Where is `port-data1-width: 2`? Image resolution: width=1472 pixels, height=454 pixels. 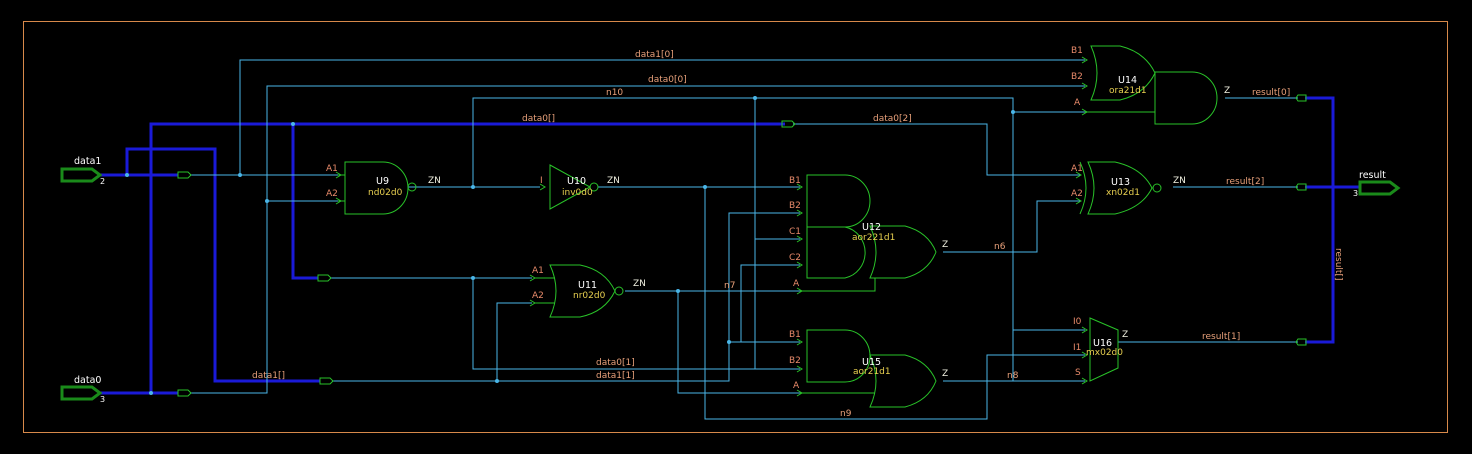
port-data1-width: 2 is located at coordinates (102, 181).